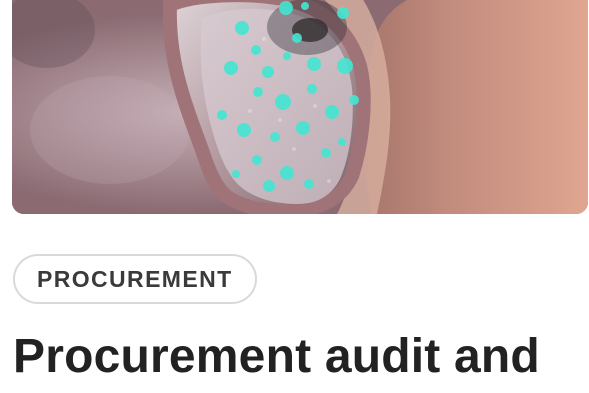 The width and height of the screenshot is (589, 393). I want to click on category-tag: PROCUREMENT, so click(135, 279).